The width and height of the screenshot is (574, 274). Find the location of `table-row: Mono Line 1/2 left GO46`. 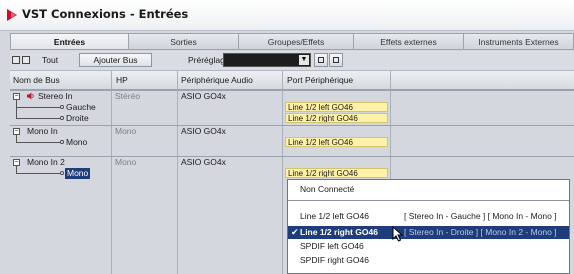

table-row: Mono Line 1/2 left GO46 is located at coordinates (292, 142).